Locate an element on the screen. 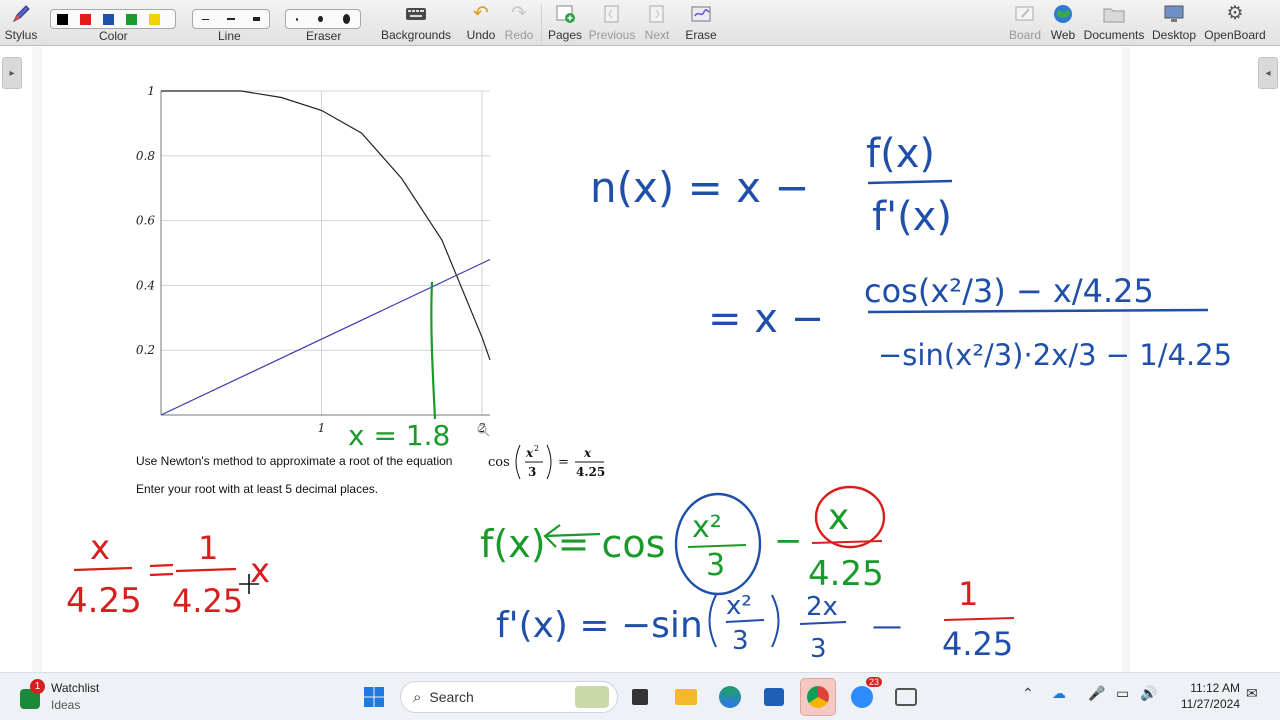 Image resolution: width=1280 pixels, height=720 pixels. openboard-app-icon is located at coordinates (906, 697).